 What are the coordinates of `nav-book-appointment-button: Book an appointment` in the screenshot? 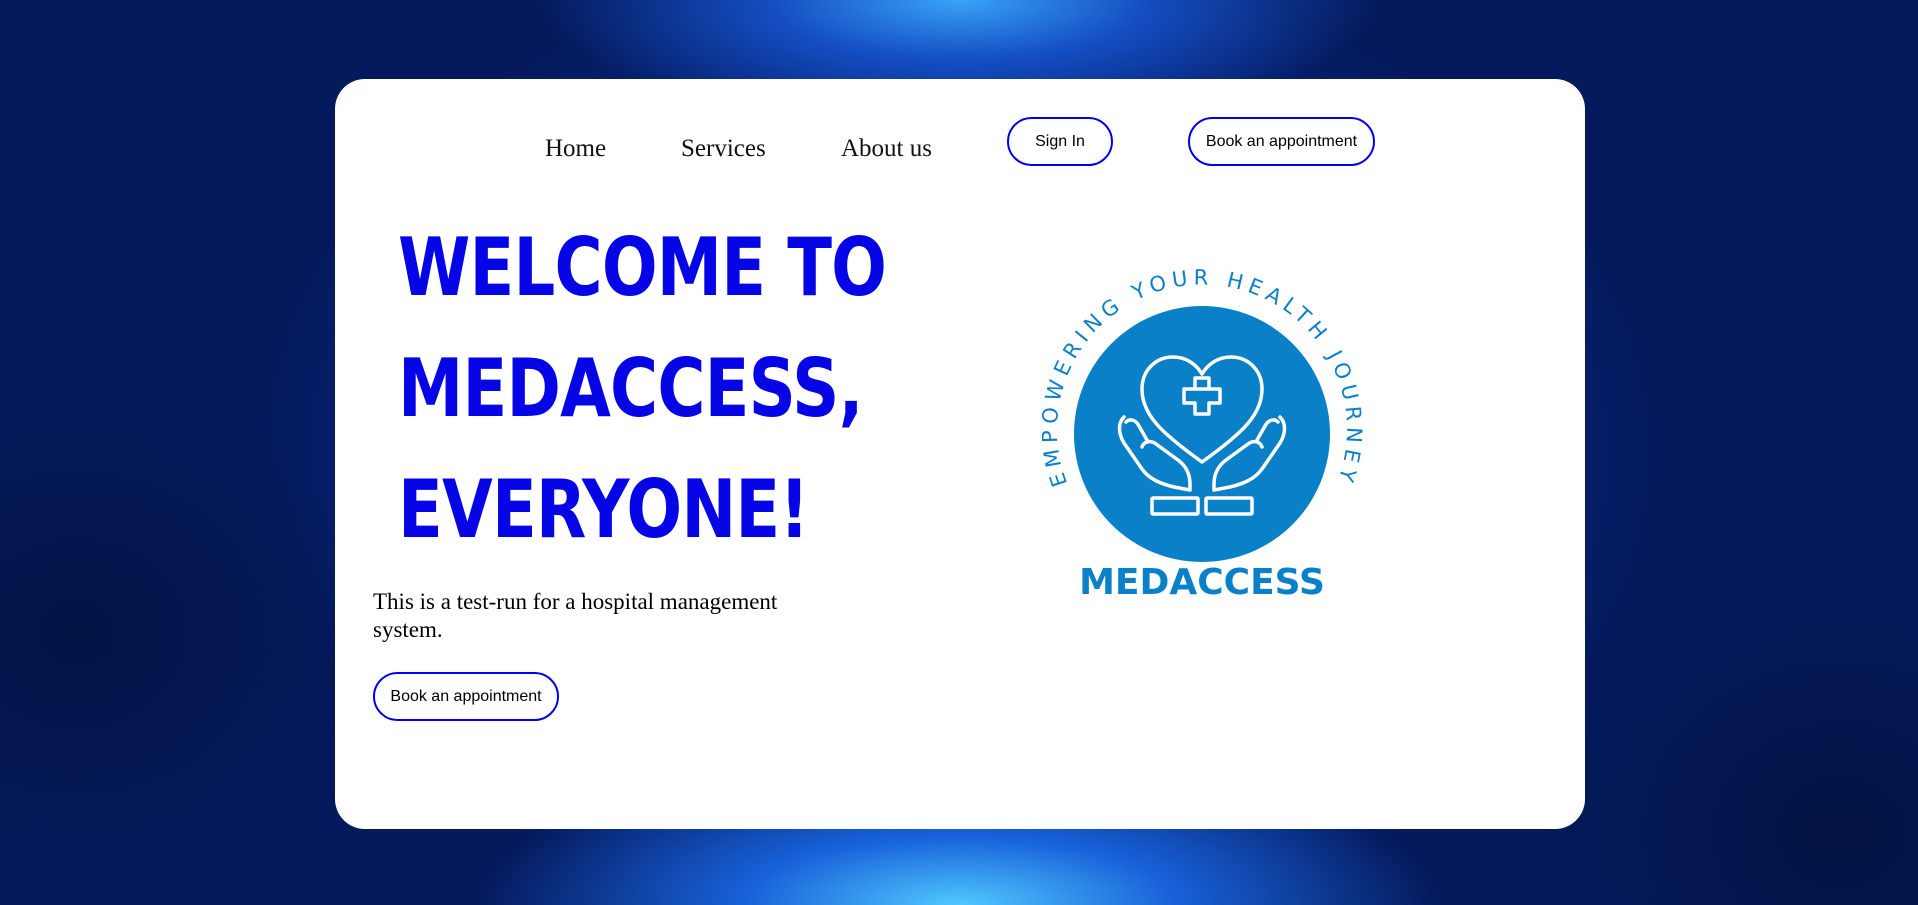 It's located at (1281, 141).